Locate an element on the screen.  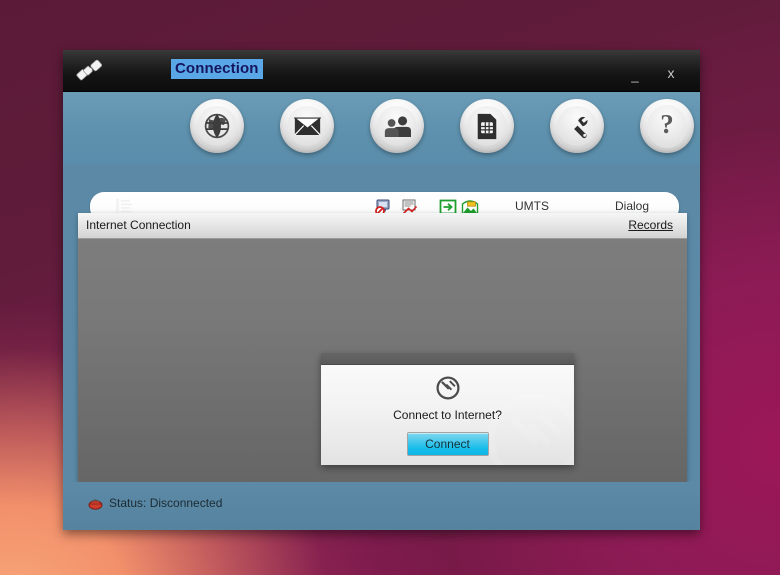
panel-title: Internet Connection is located at coordinates (138, 225).